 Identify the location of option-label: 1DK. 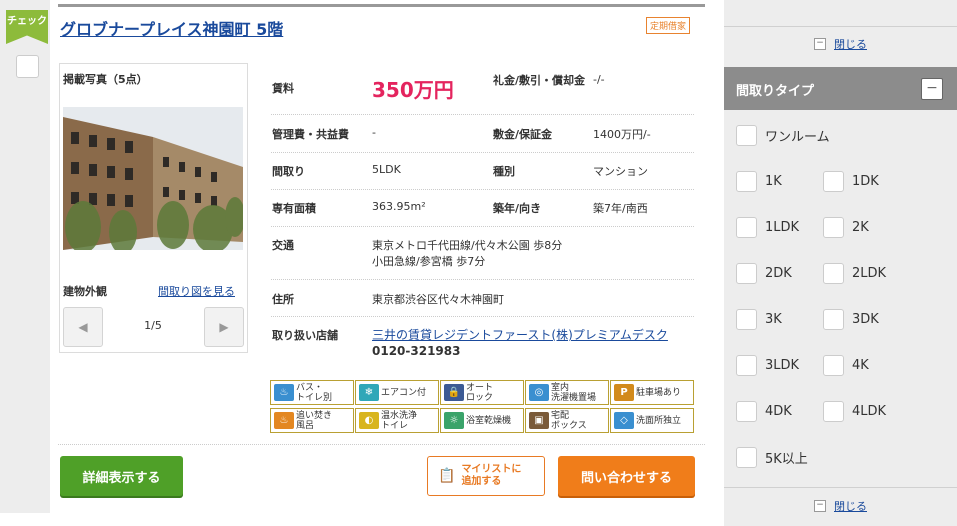
(865, 181).